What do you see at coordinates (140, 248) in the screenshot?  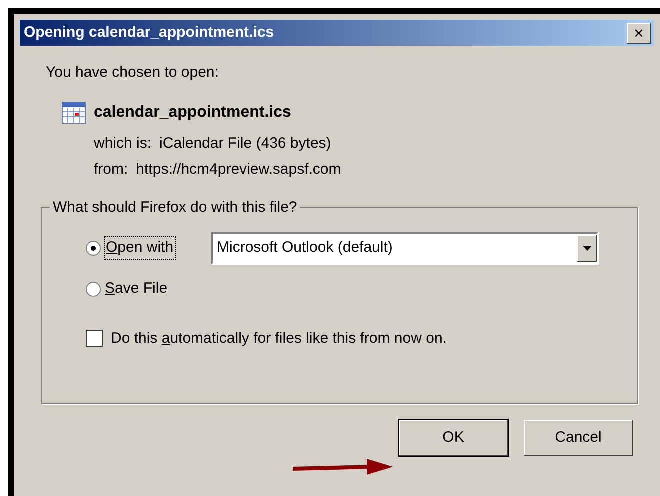 I see `option-label: Open with` at bounding box center [140, 248].